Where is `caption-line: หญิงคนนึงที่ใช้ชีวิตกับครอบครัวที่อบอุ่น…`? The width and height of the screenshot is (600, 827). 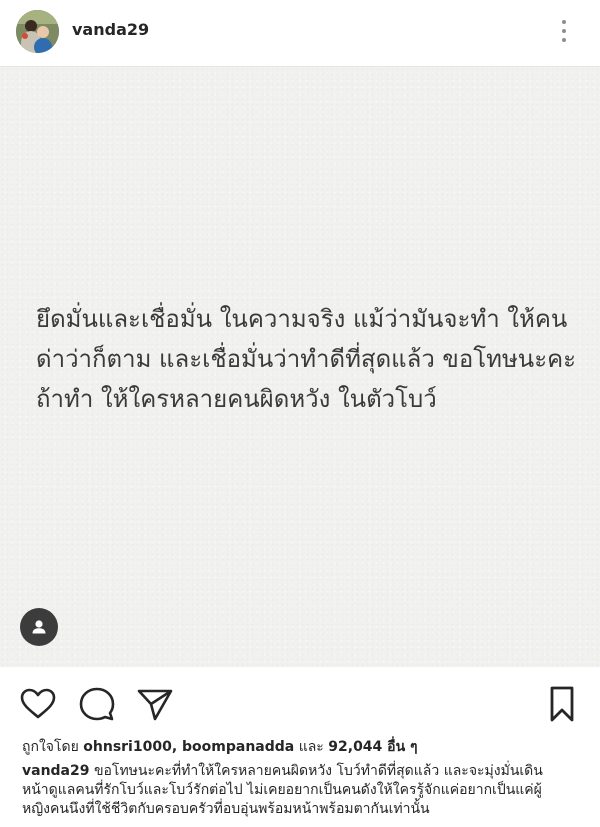 caption-line: หญิงคนนึงที่ใช้ชีวิตกับครอบครัวที่อบอุ่น… is located at coordinates (226, 809).